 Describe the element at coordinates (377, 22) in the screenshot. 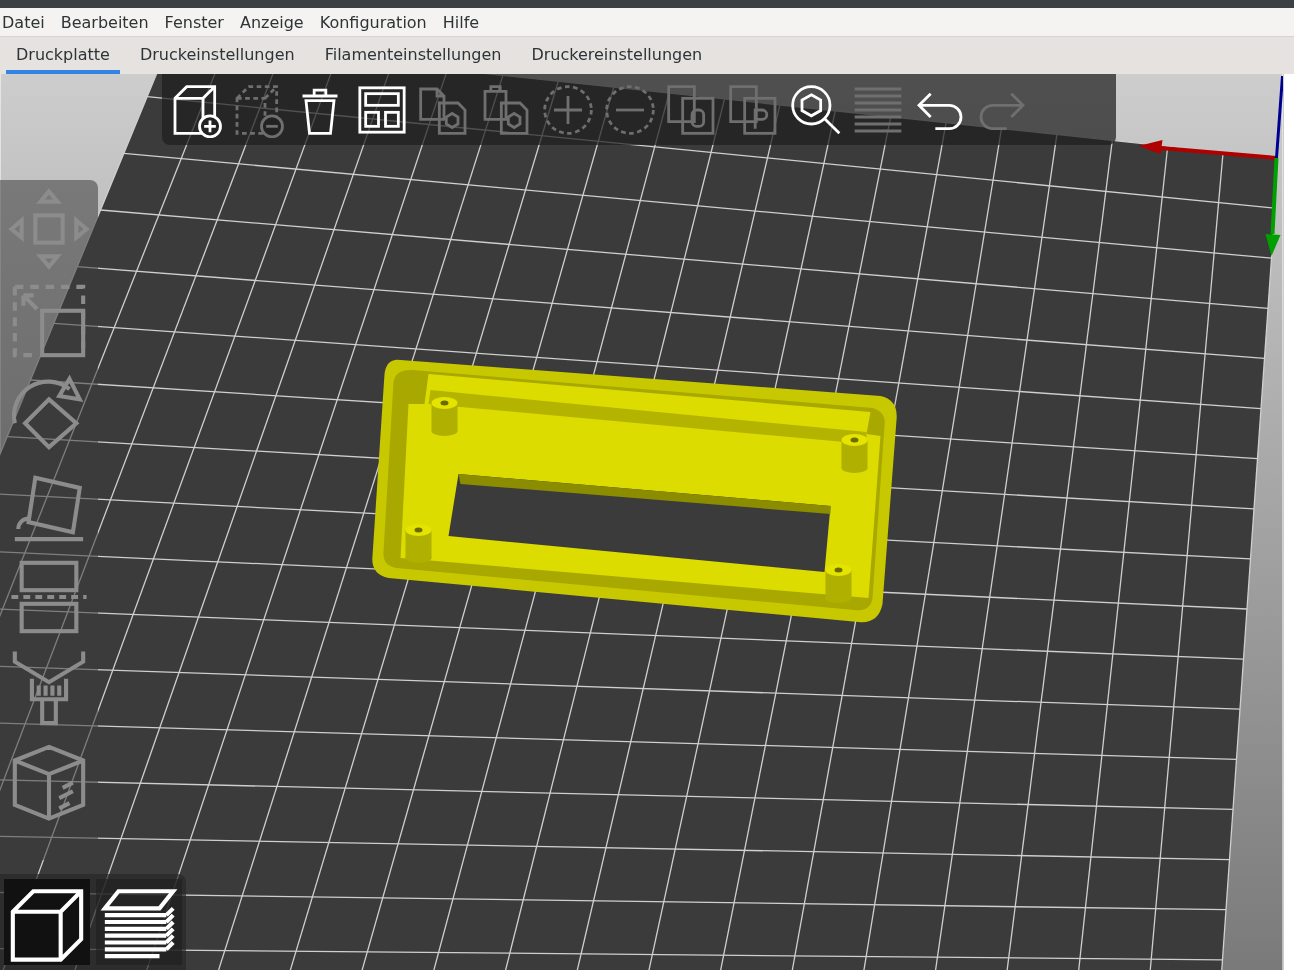

I see `menu-item: Konfiguration` at that location.